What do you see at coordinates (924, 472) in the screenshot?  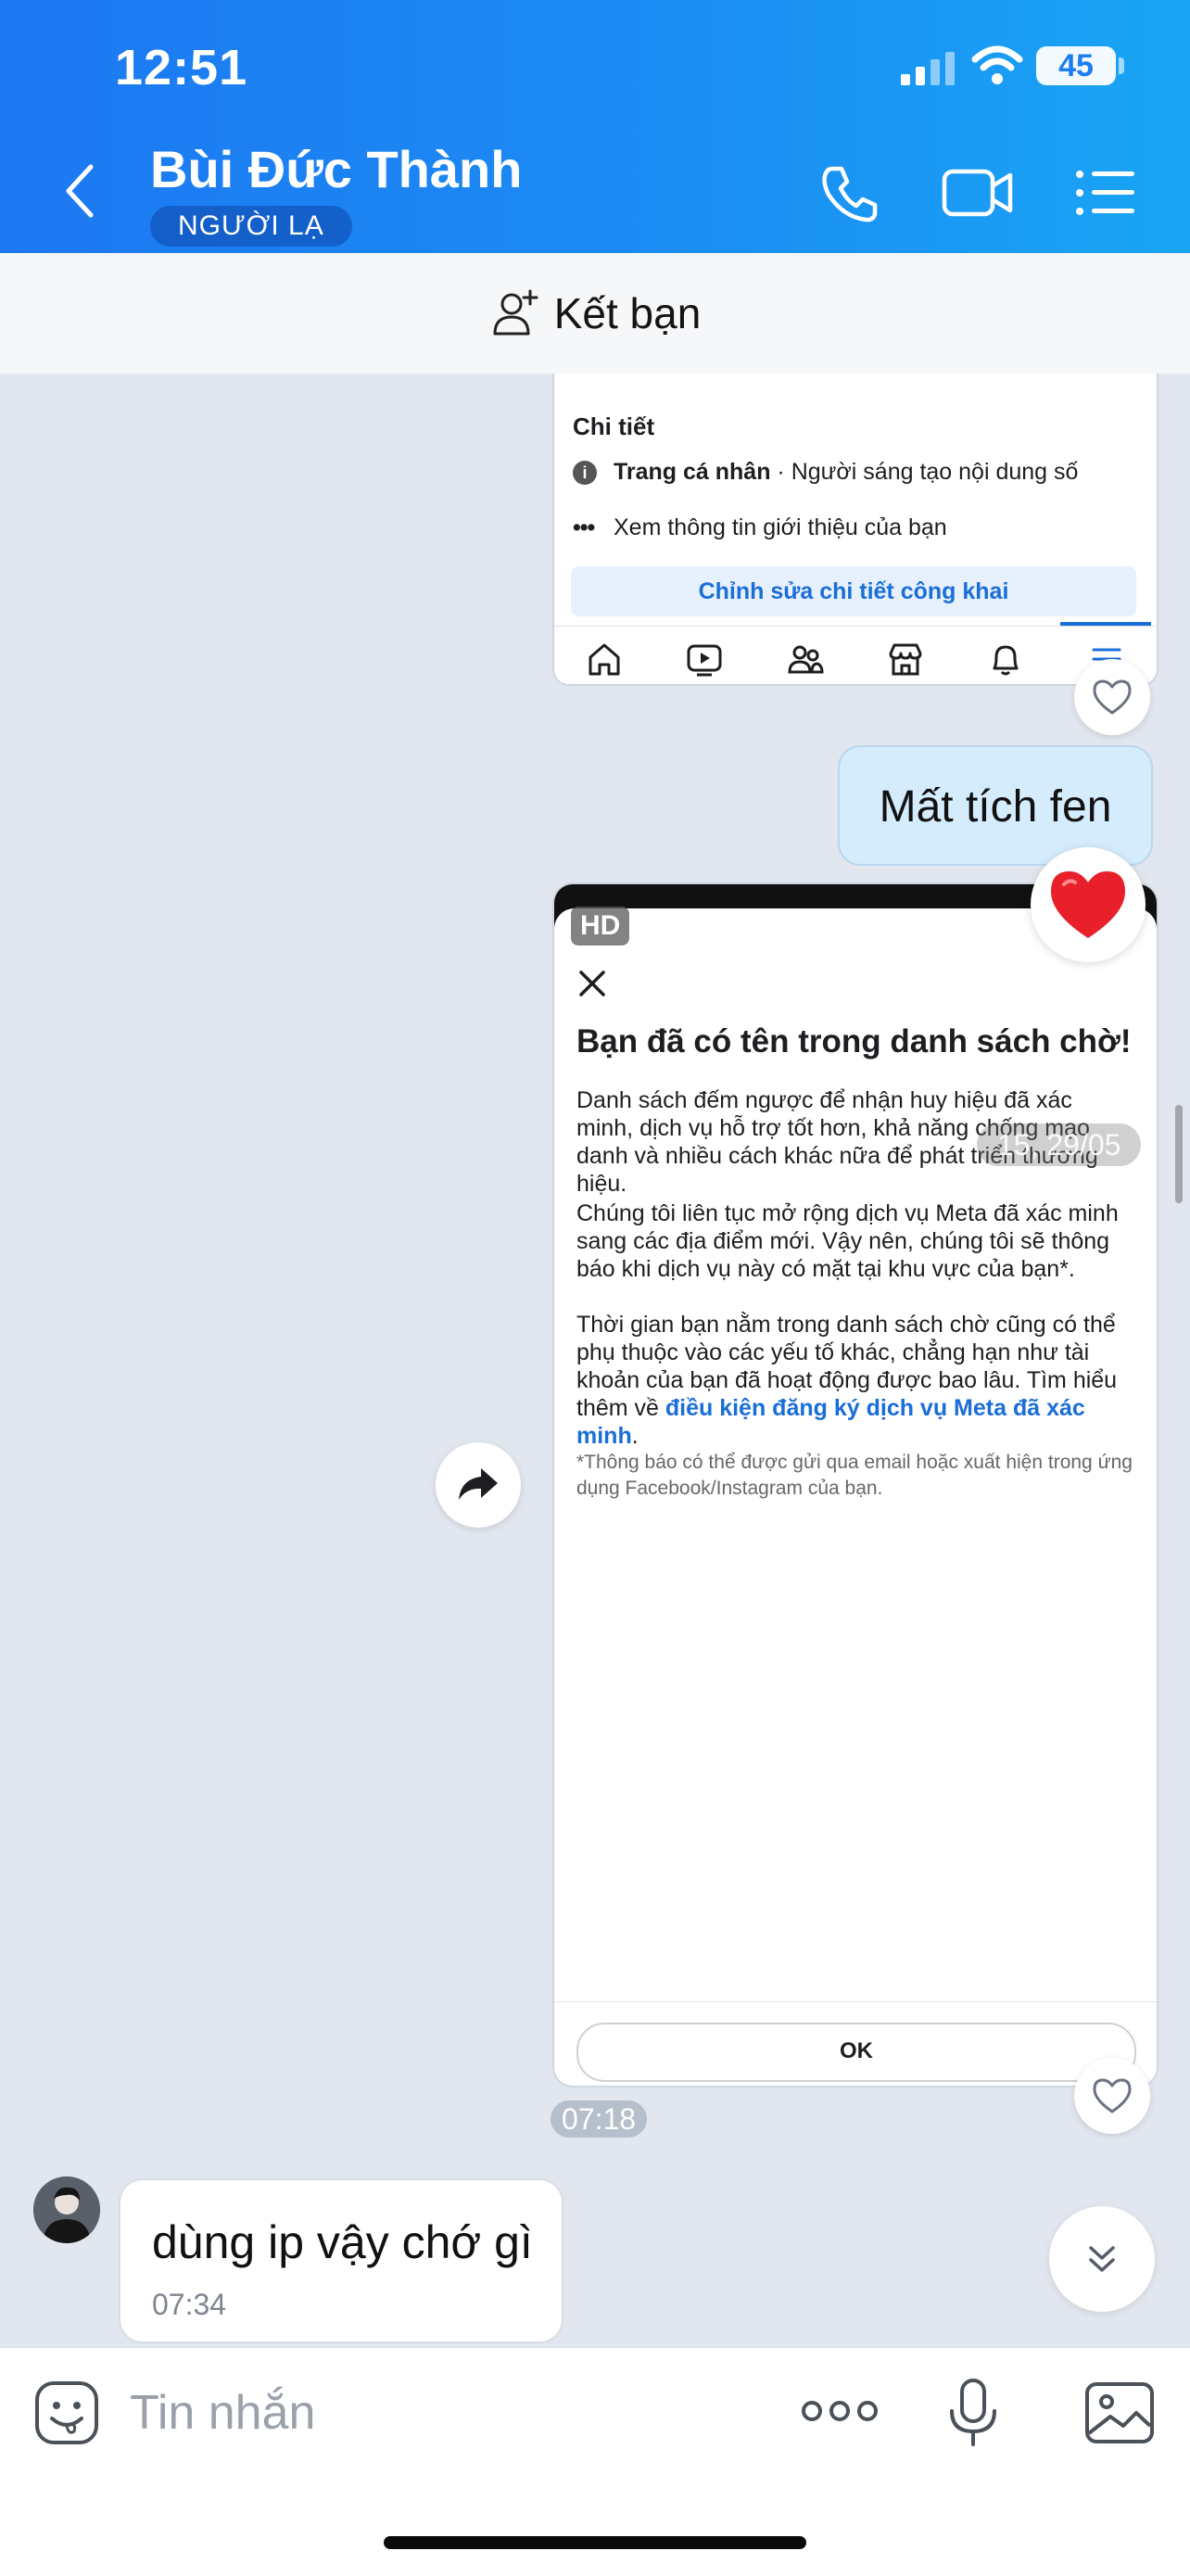 I see `profile-rest: · Người sáng tạo nội dung số` at bounding box center [924, 472].